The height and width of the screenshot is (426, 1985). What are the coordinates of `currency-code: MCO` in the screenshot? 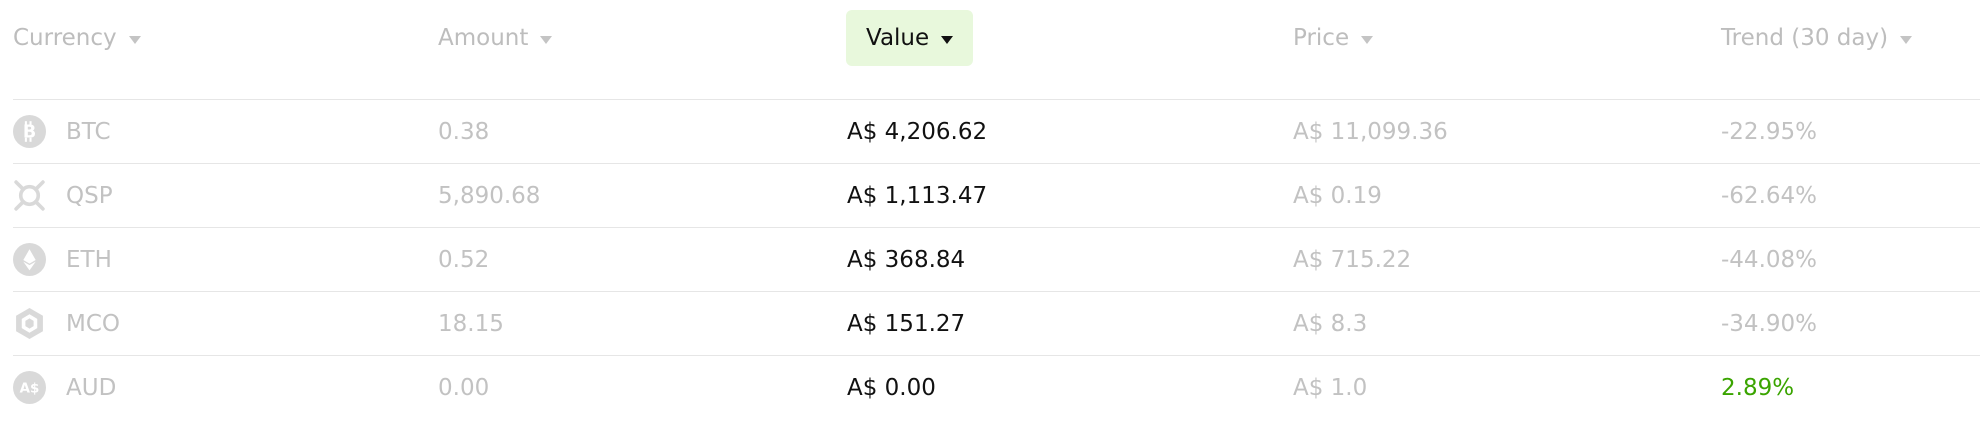 It's located at (93, 323).